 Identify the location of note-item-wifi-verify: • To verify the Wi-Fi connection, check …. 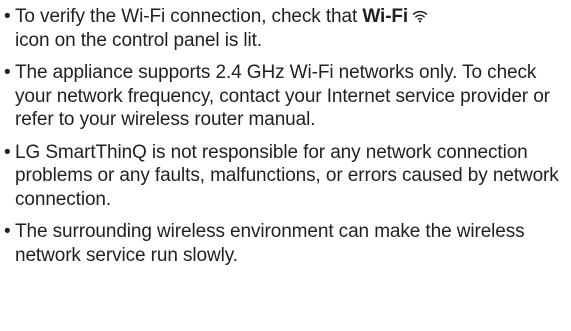
(284, 28).